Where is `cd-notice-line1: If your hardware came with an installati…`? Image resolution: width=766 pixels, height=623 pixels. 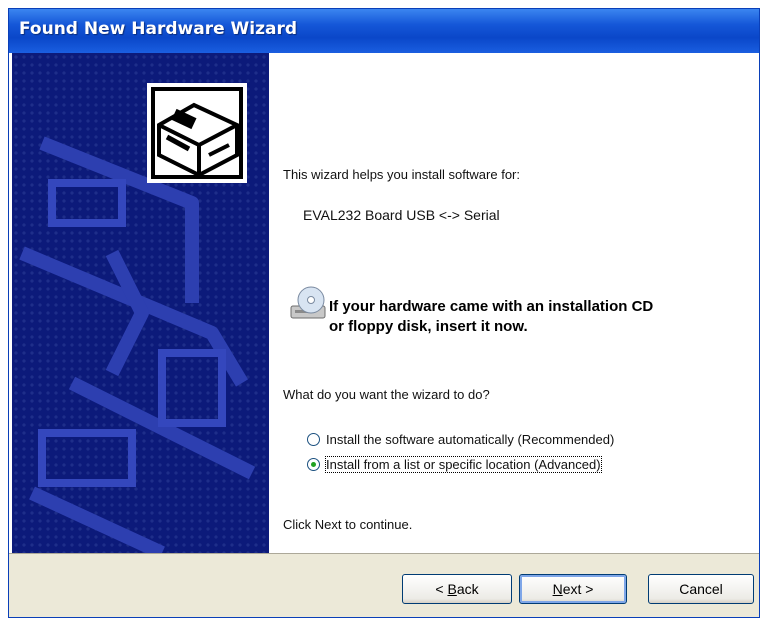
cd-notice-line1: If your hardware came with an installati… is located at coordinates (491, 306).